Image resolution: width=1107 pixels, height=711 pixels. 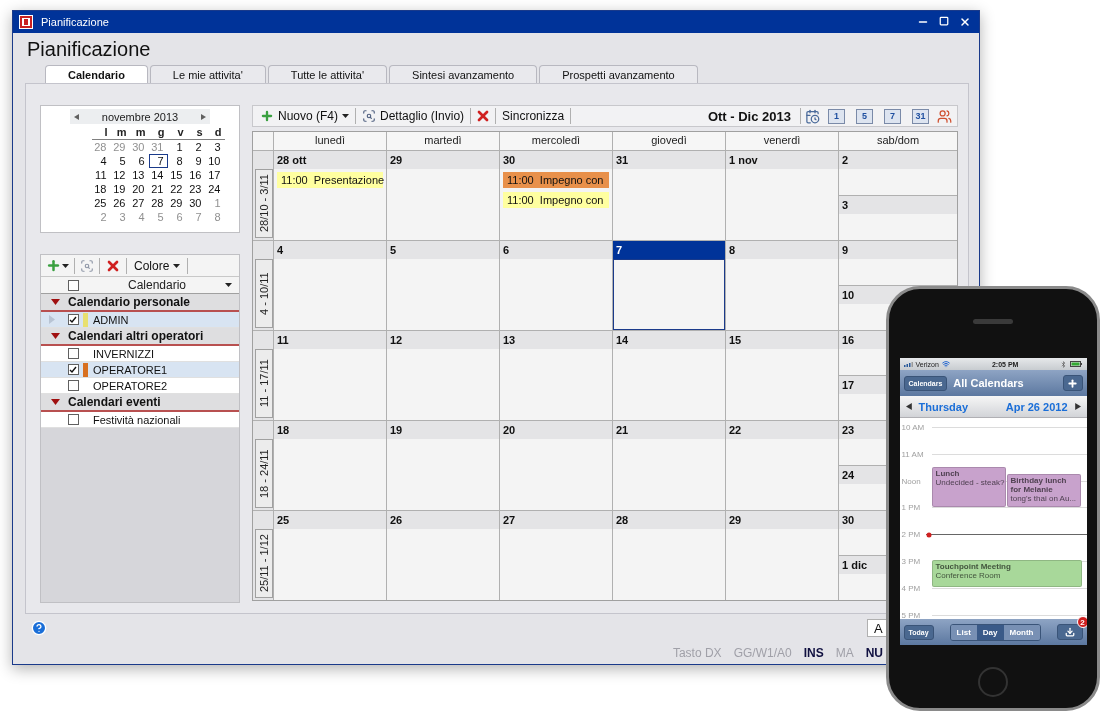 What do you see at coordinates (892, 116) in the screenshot?
I see `view-button: 7` at bounding box center [892, 116].